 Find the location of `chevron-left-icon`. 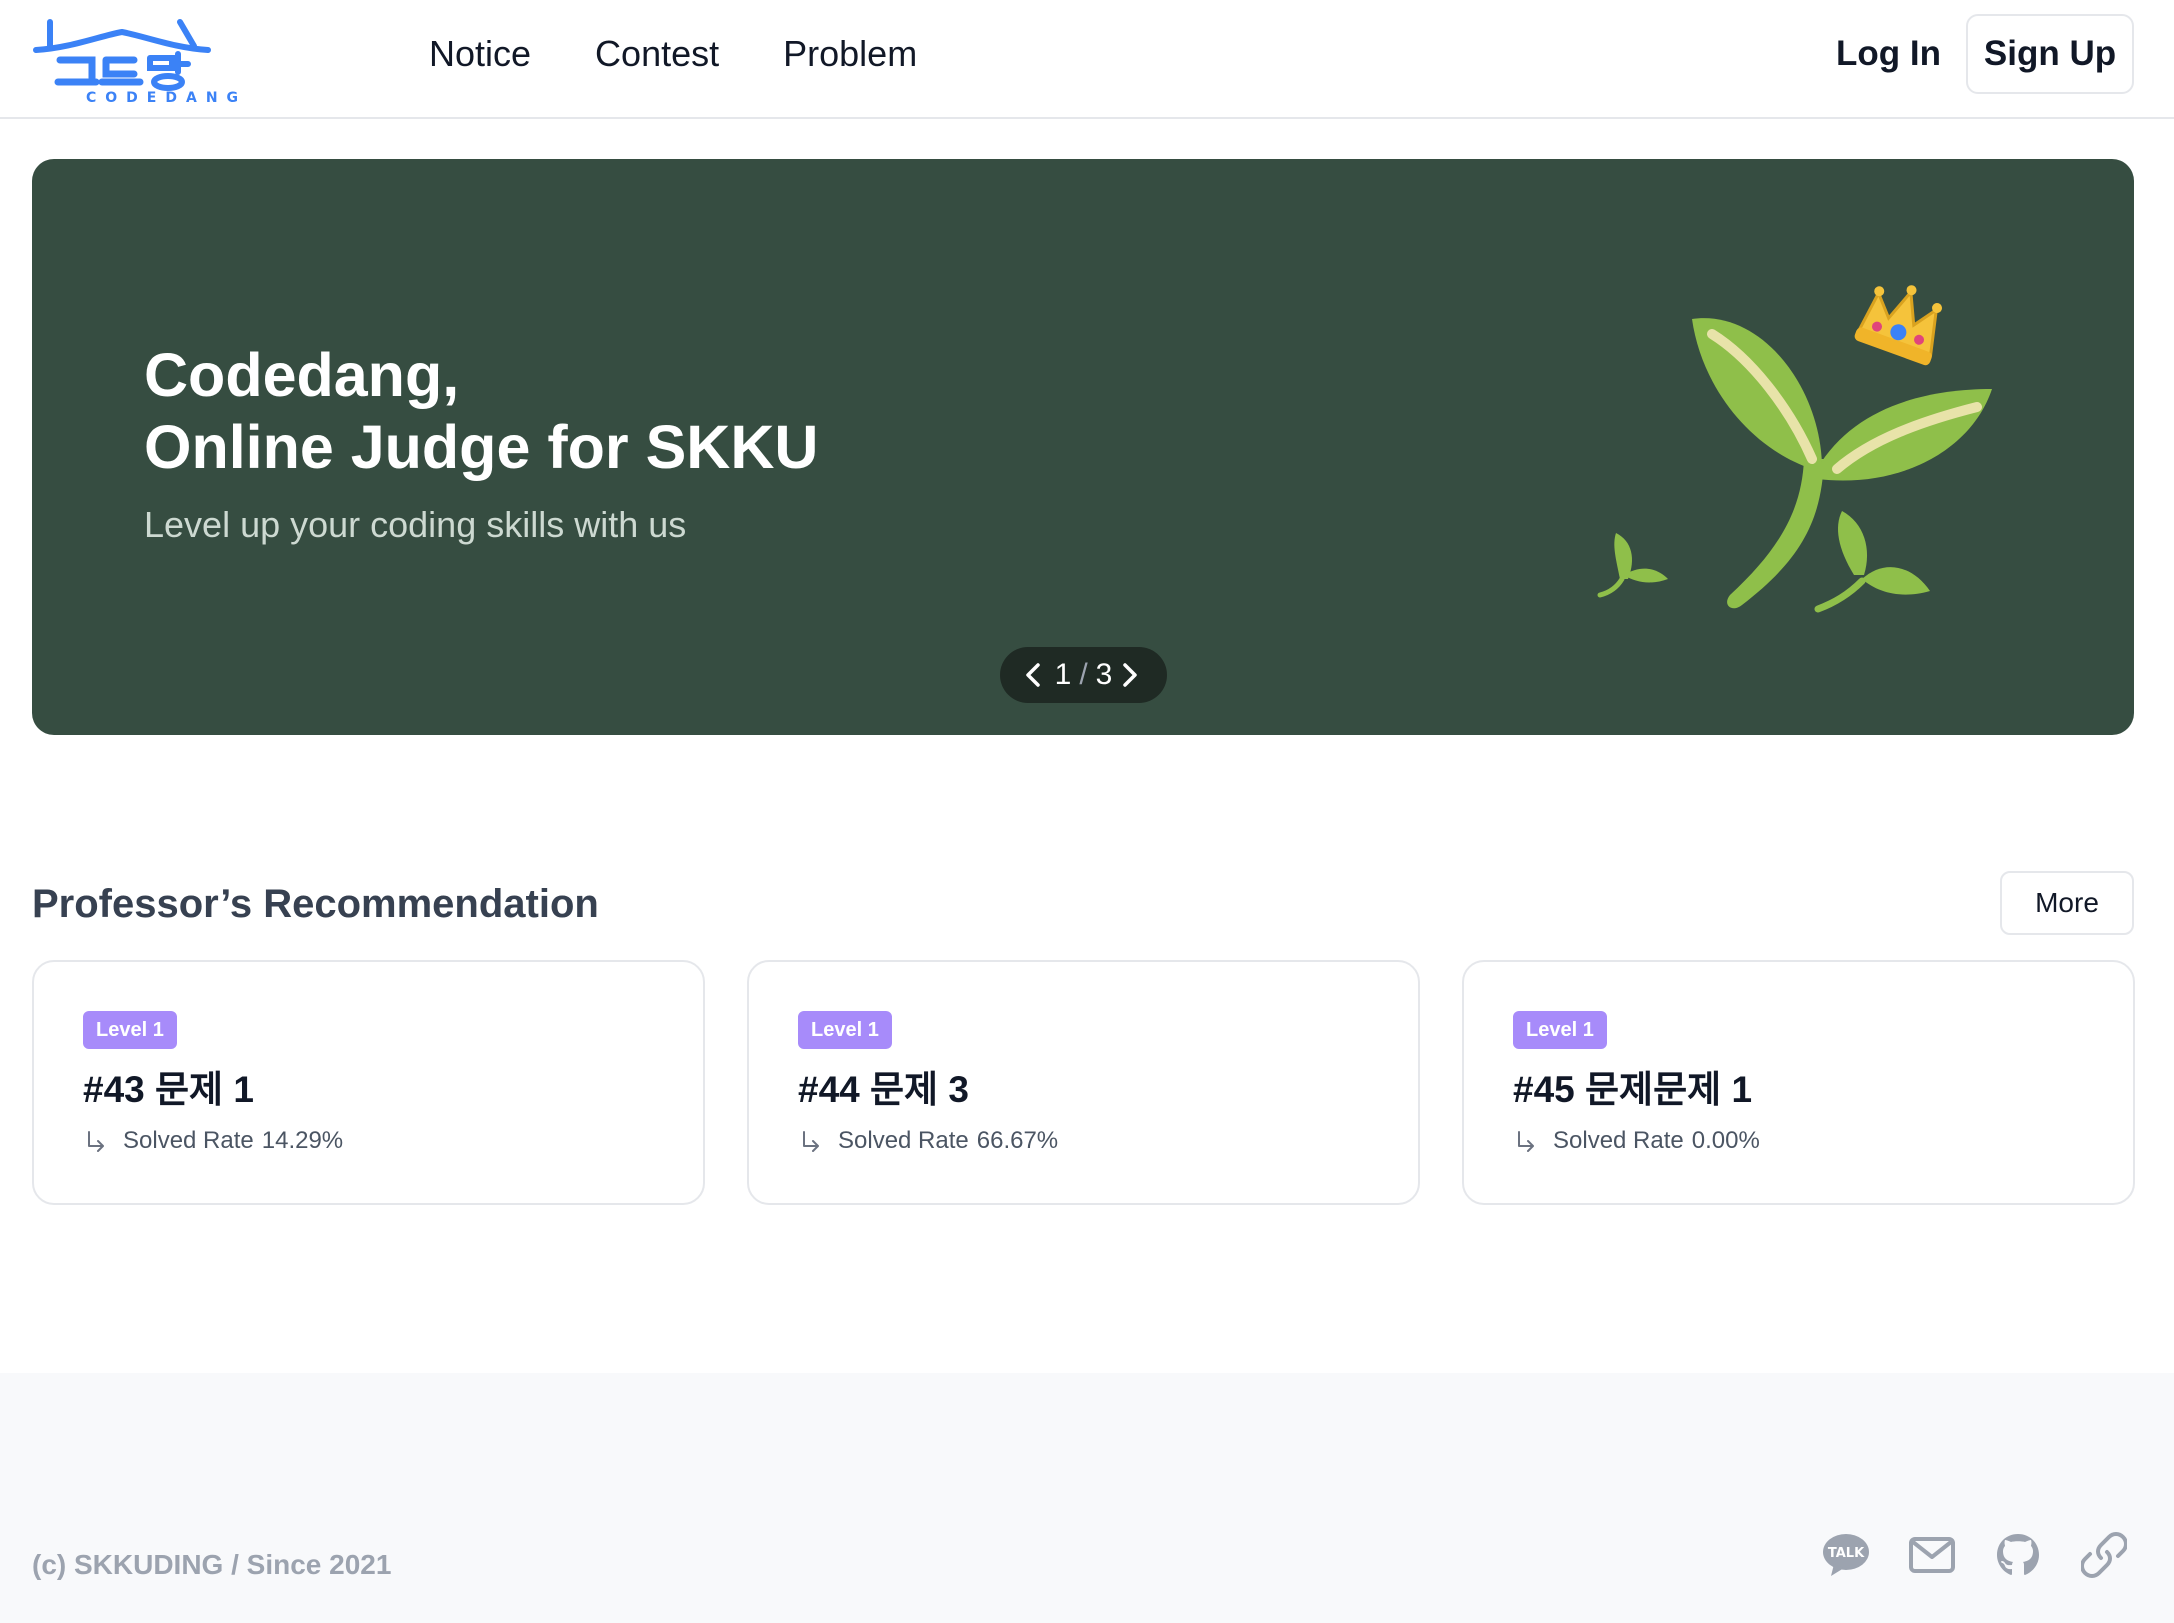

chevron-left-icon is located at coordinates (1033, 675).